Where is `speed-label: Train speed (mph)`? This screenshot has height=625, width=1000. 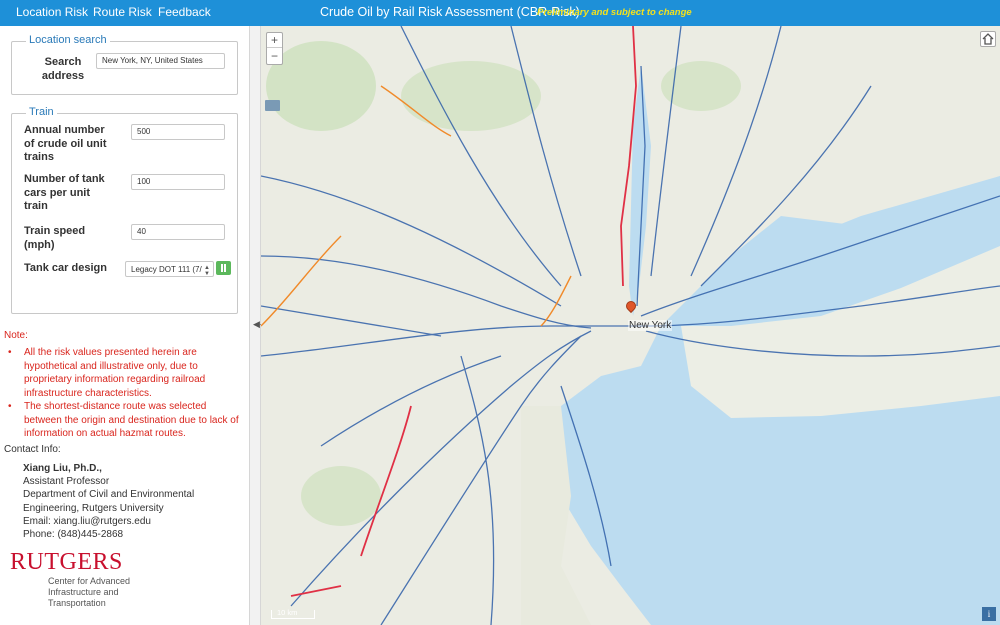 speed-label: Train speed (mph) is located at coordinates (55, 238).